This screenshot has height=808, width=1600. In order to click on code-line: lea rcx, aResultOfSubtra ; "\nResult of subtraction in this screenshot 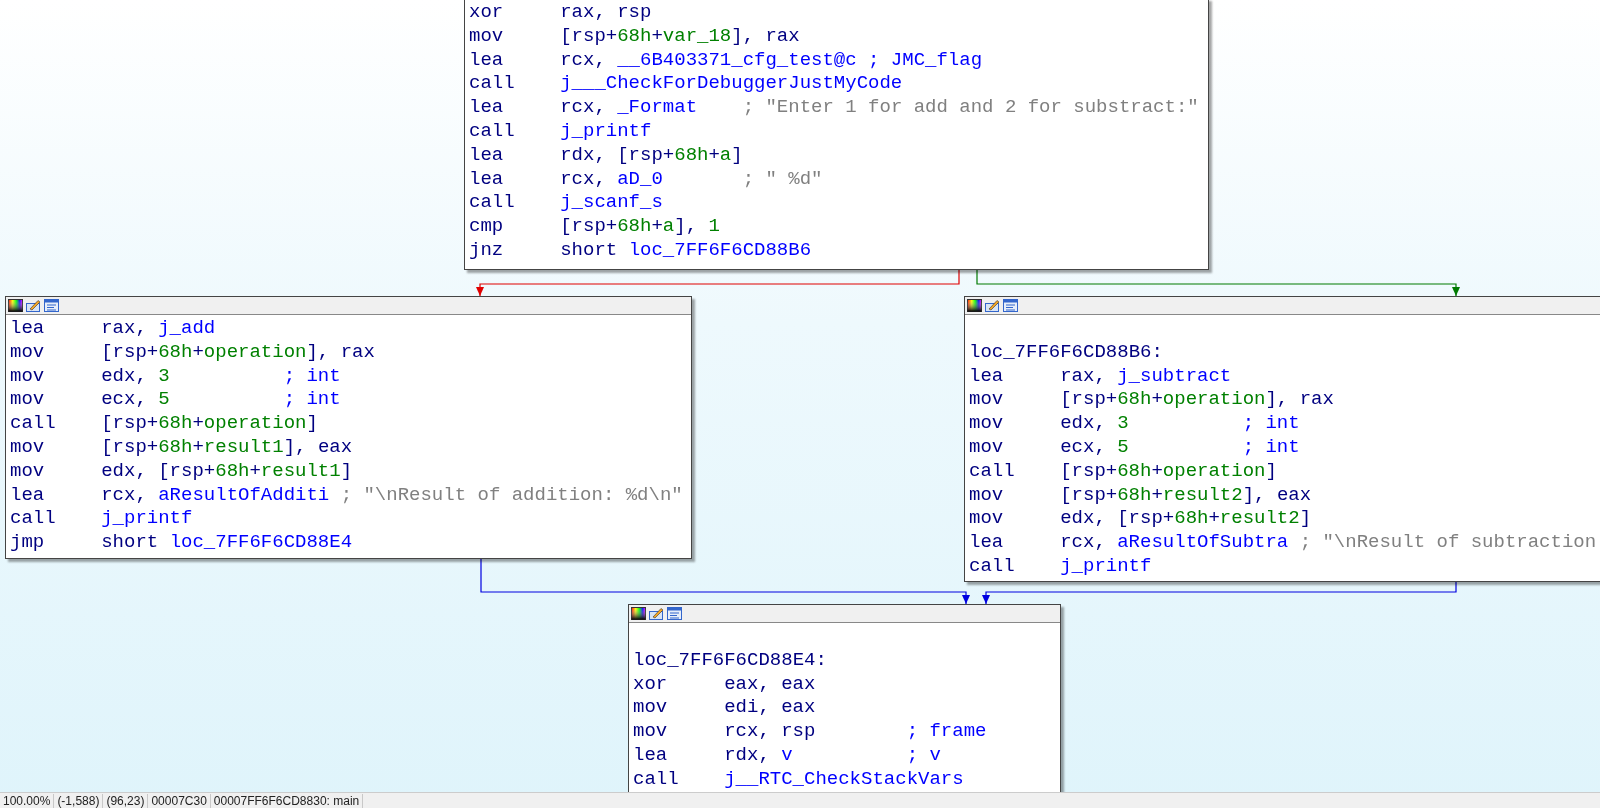, I will do `click(1283, 543)`.